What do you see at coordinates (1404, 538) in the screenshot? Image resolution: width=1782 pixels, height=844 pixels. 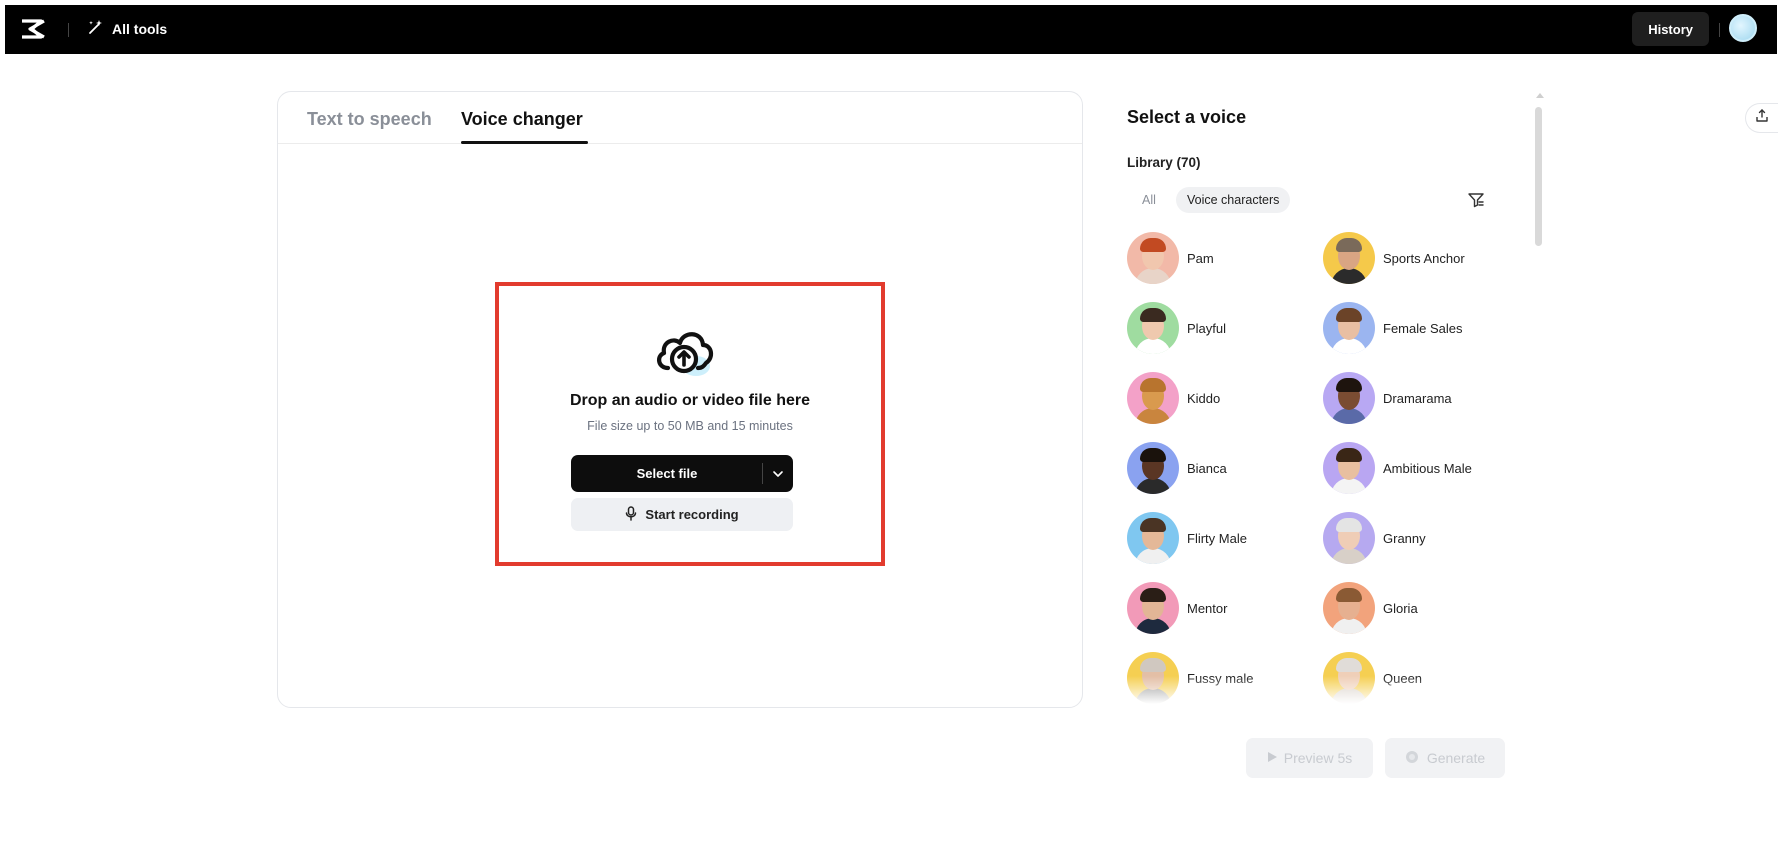 I see `voice-name: Granny` at bounding box center [1404, 538].